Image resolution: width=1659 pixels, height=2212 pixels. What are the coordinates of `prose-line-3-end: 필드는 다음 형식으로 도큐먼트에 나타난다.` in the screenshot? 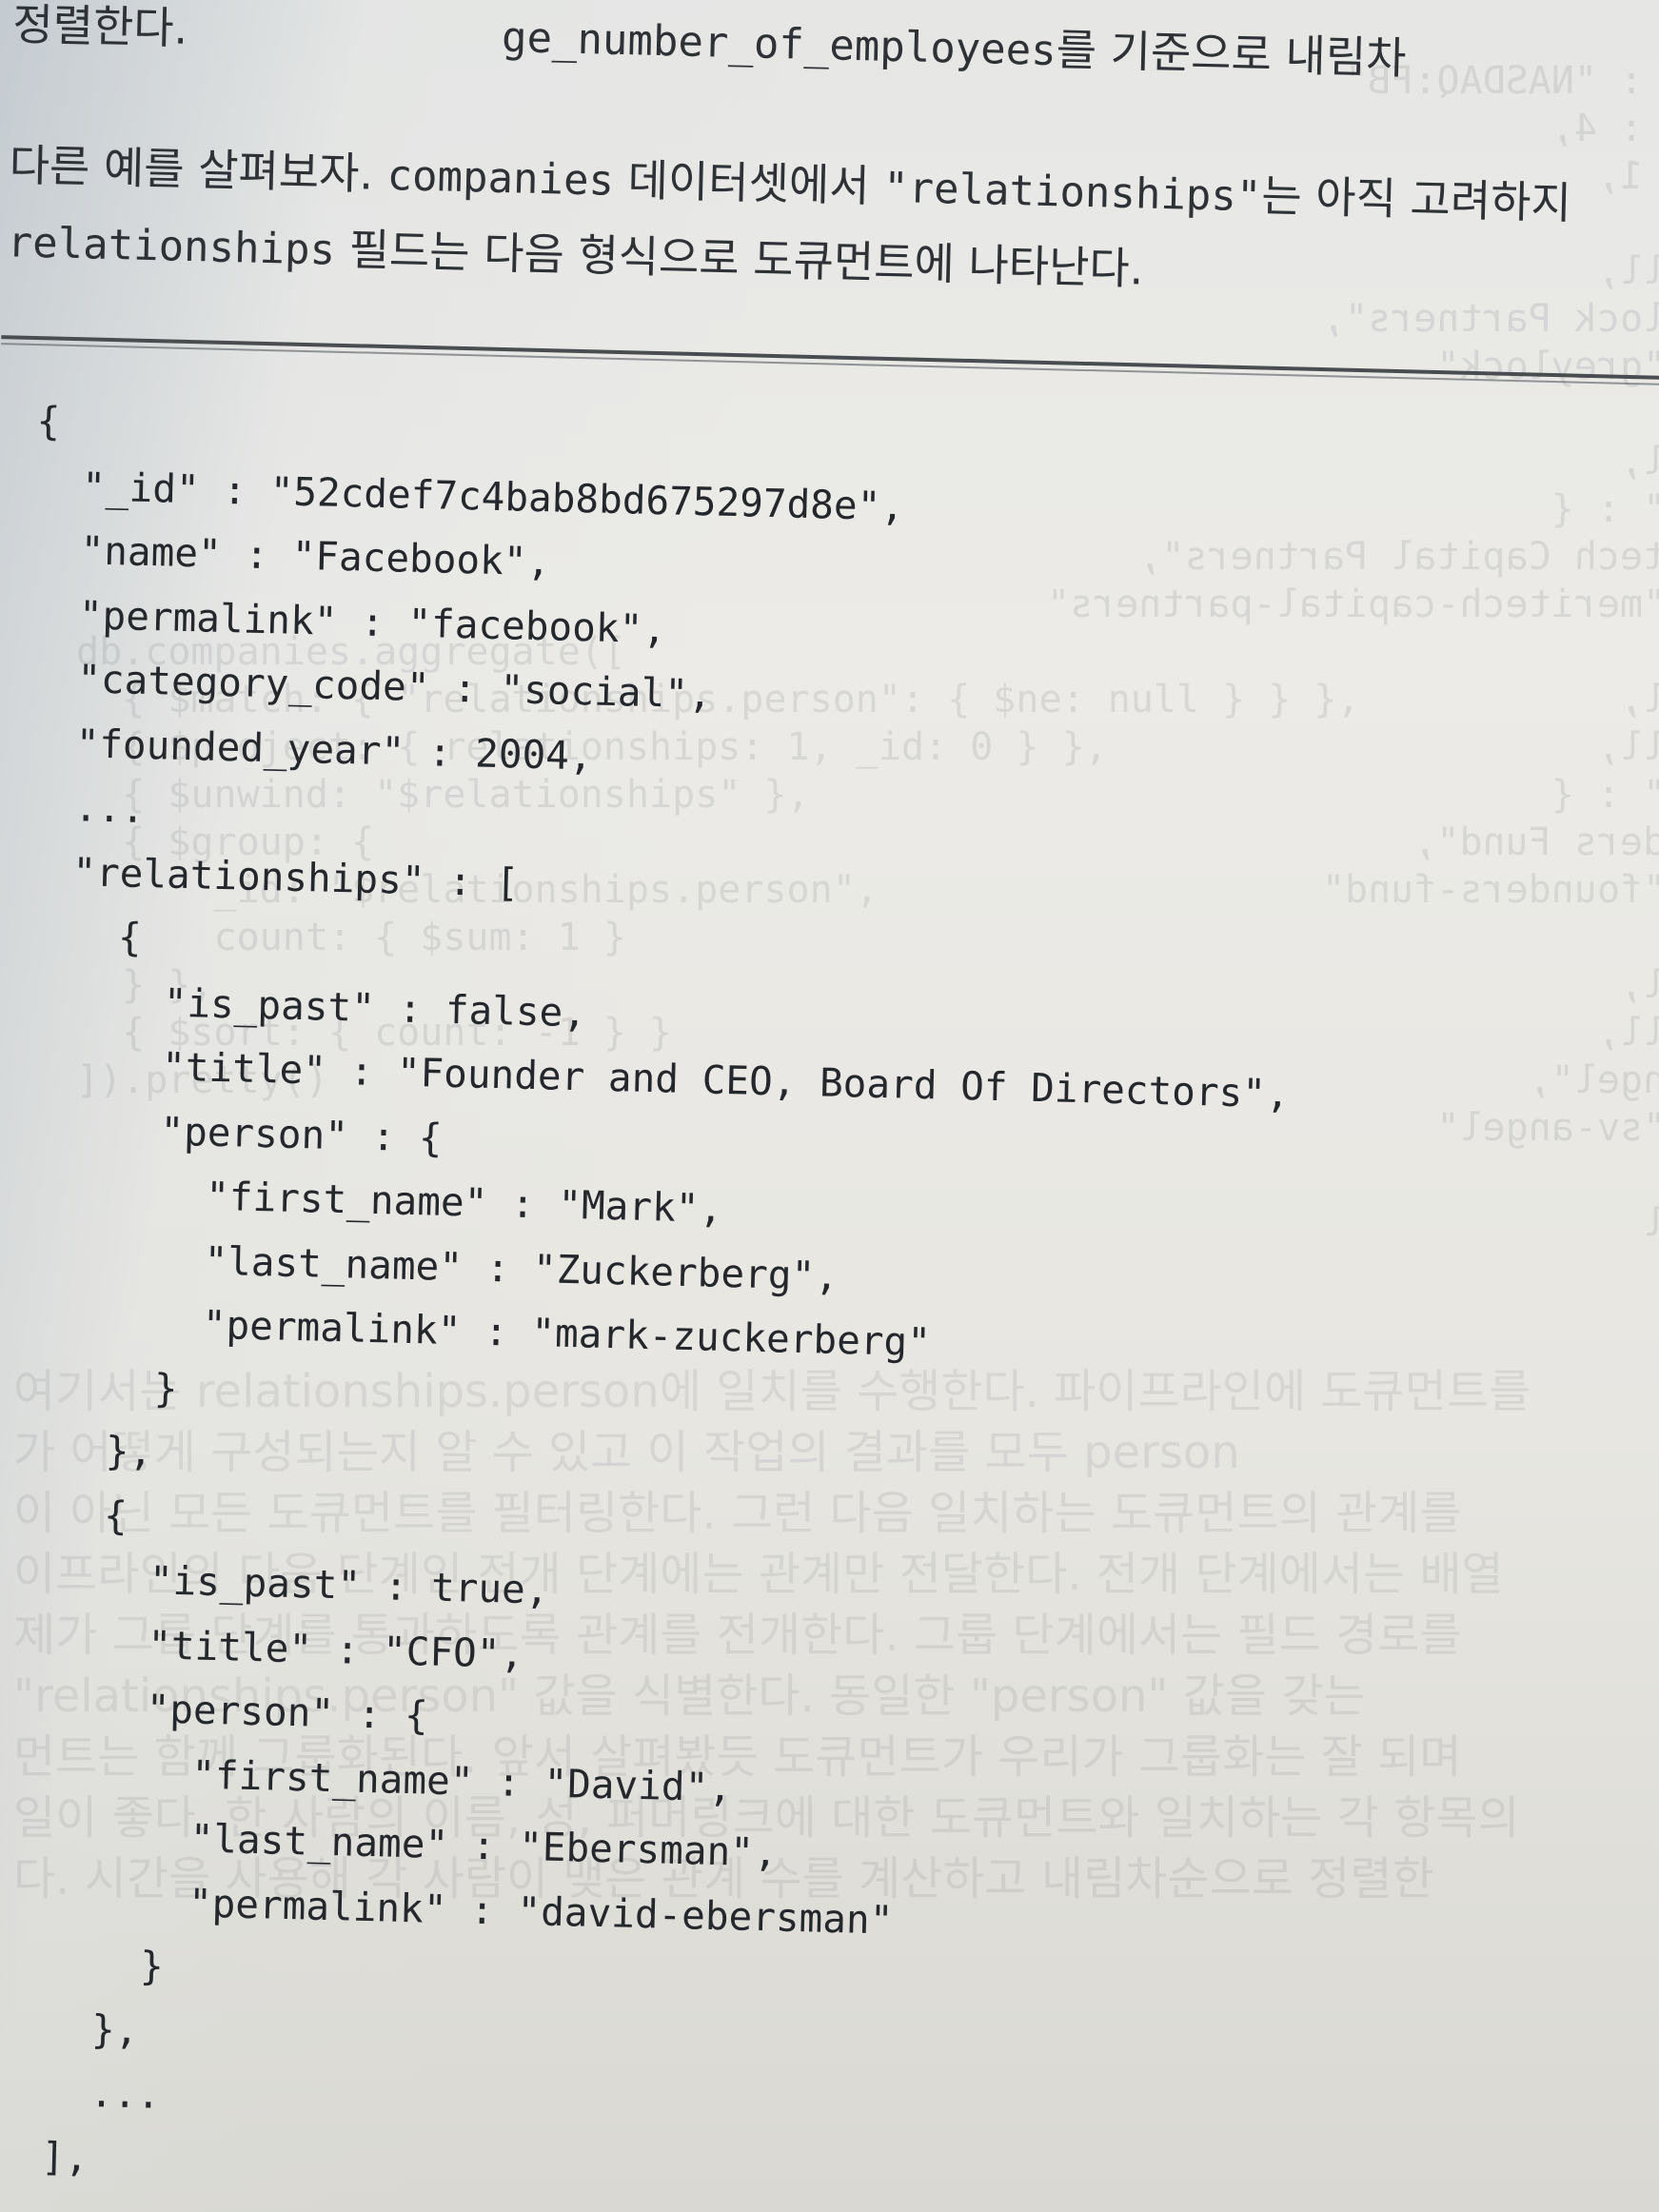 It's located at (746, 259).